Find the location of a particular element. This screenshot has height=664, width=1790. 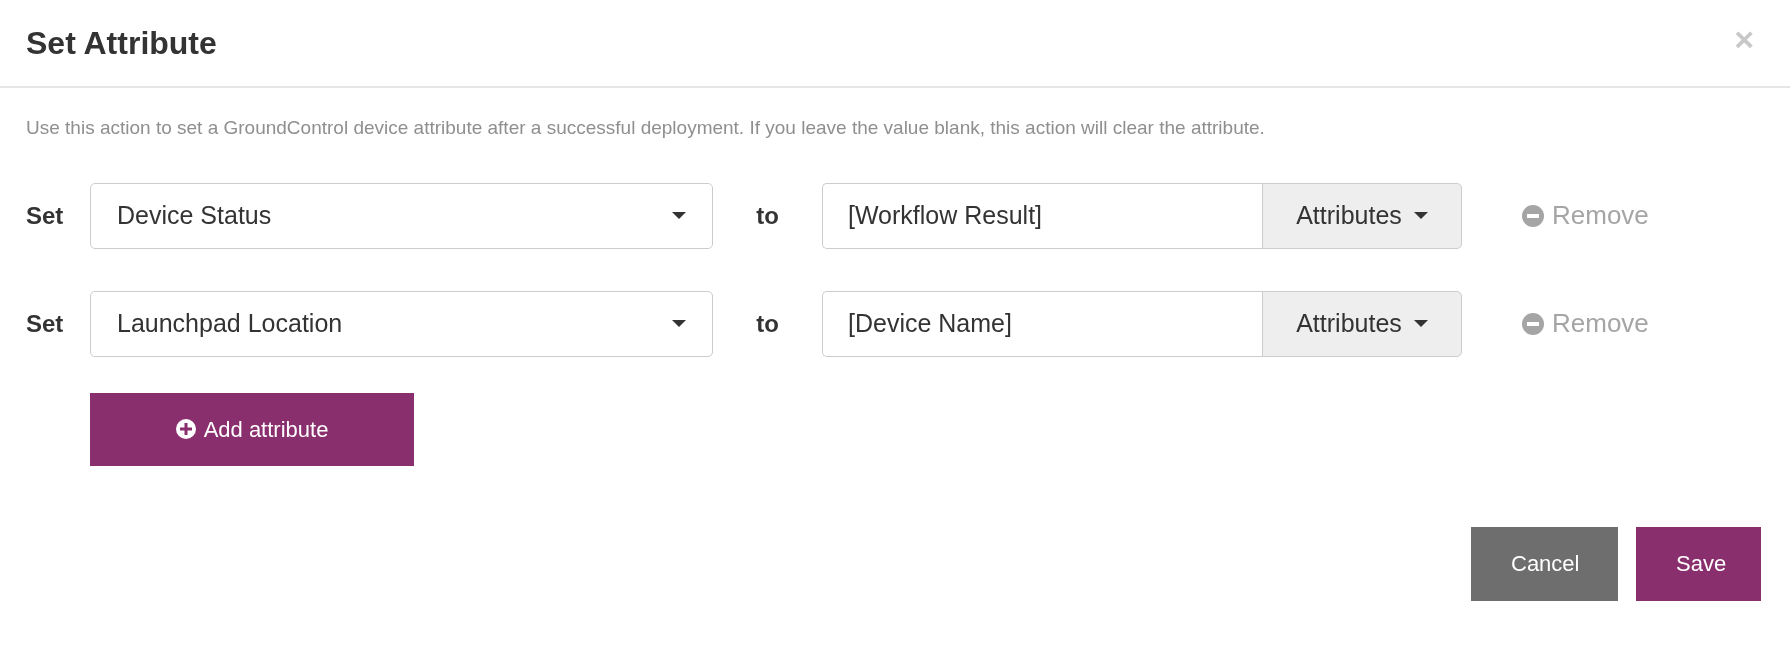

value-input: [Device Name] is located at coordinates (1042, 323).